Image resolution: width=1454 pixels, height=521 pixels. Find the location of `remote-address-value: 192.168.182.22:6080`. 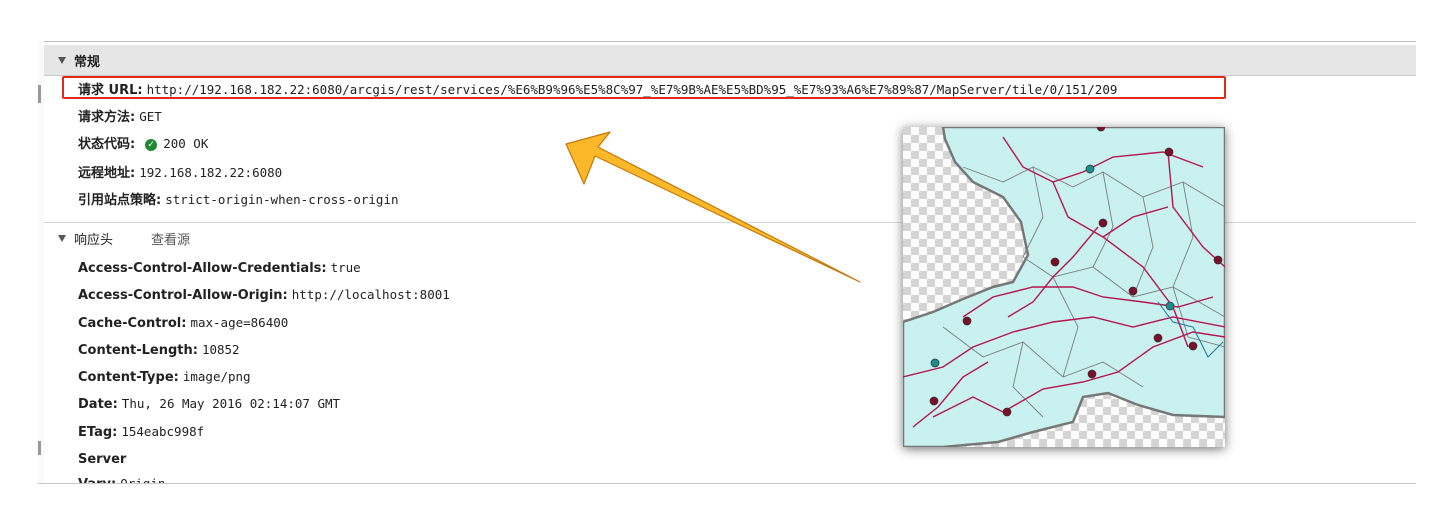

remote-address-value: 192.168.182.22:6080 is located at coordinates (210, 172).